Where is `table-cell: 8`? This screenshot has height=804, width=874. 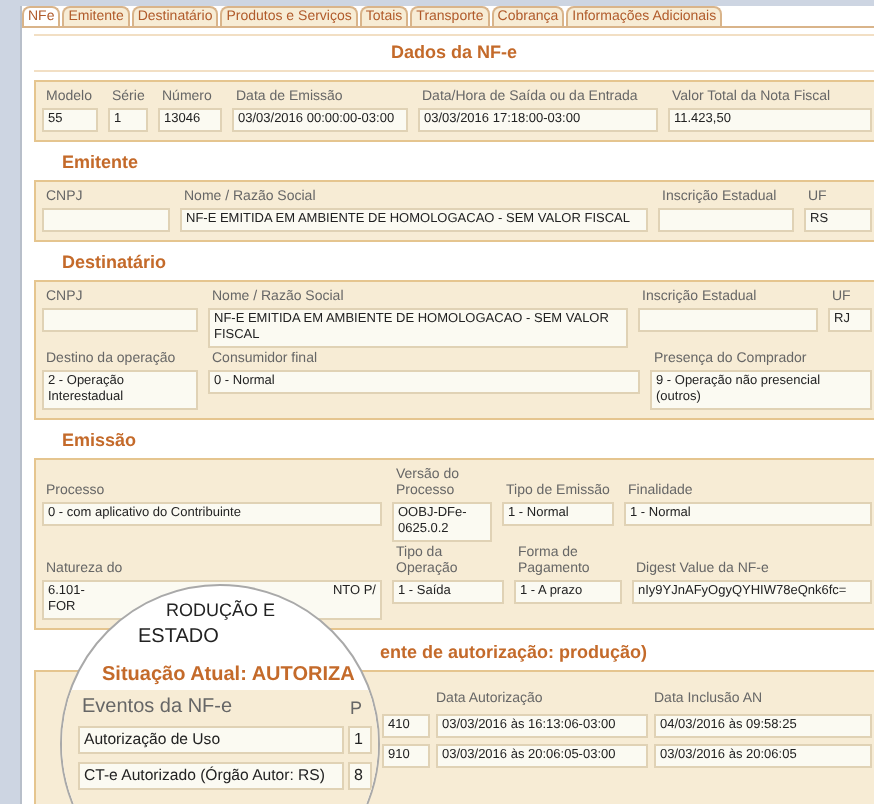 table-cell: 8 is located at coordinates (360, 776).